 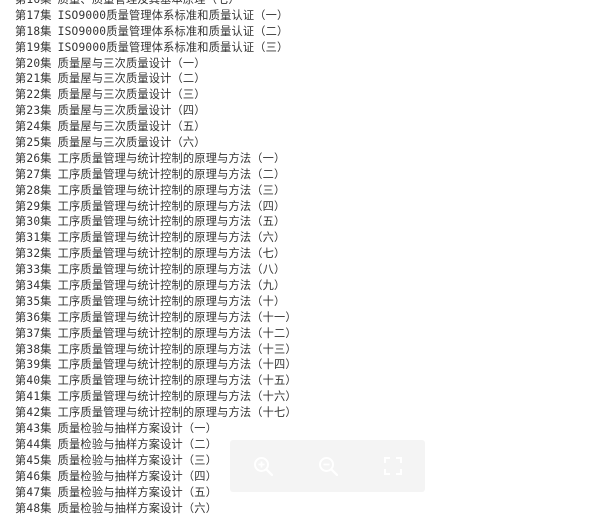 I want to click on episode-item: 第48集质量检验与抽样方案设计（六）, so click(x=156, y=508).